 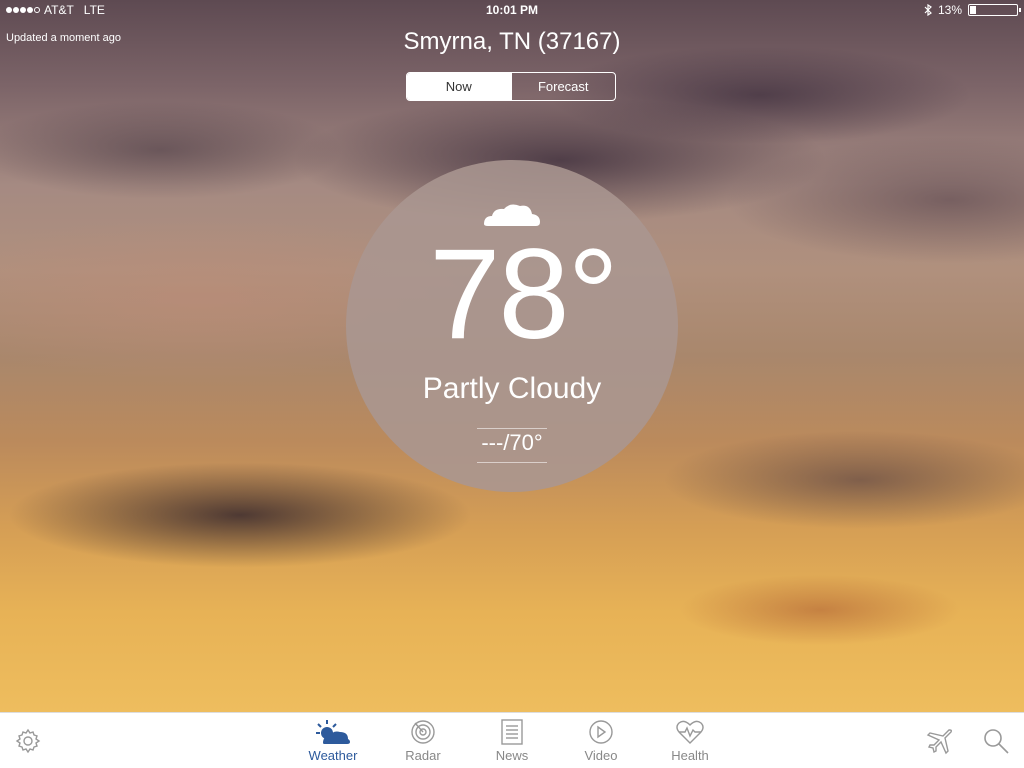 I want to click on airplane-icon, so click(x=940, y=741).